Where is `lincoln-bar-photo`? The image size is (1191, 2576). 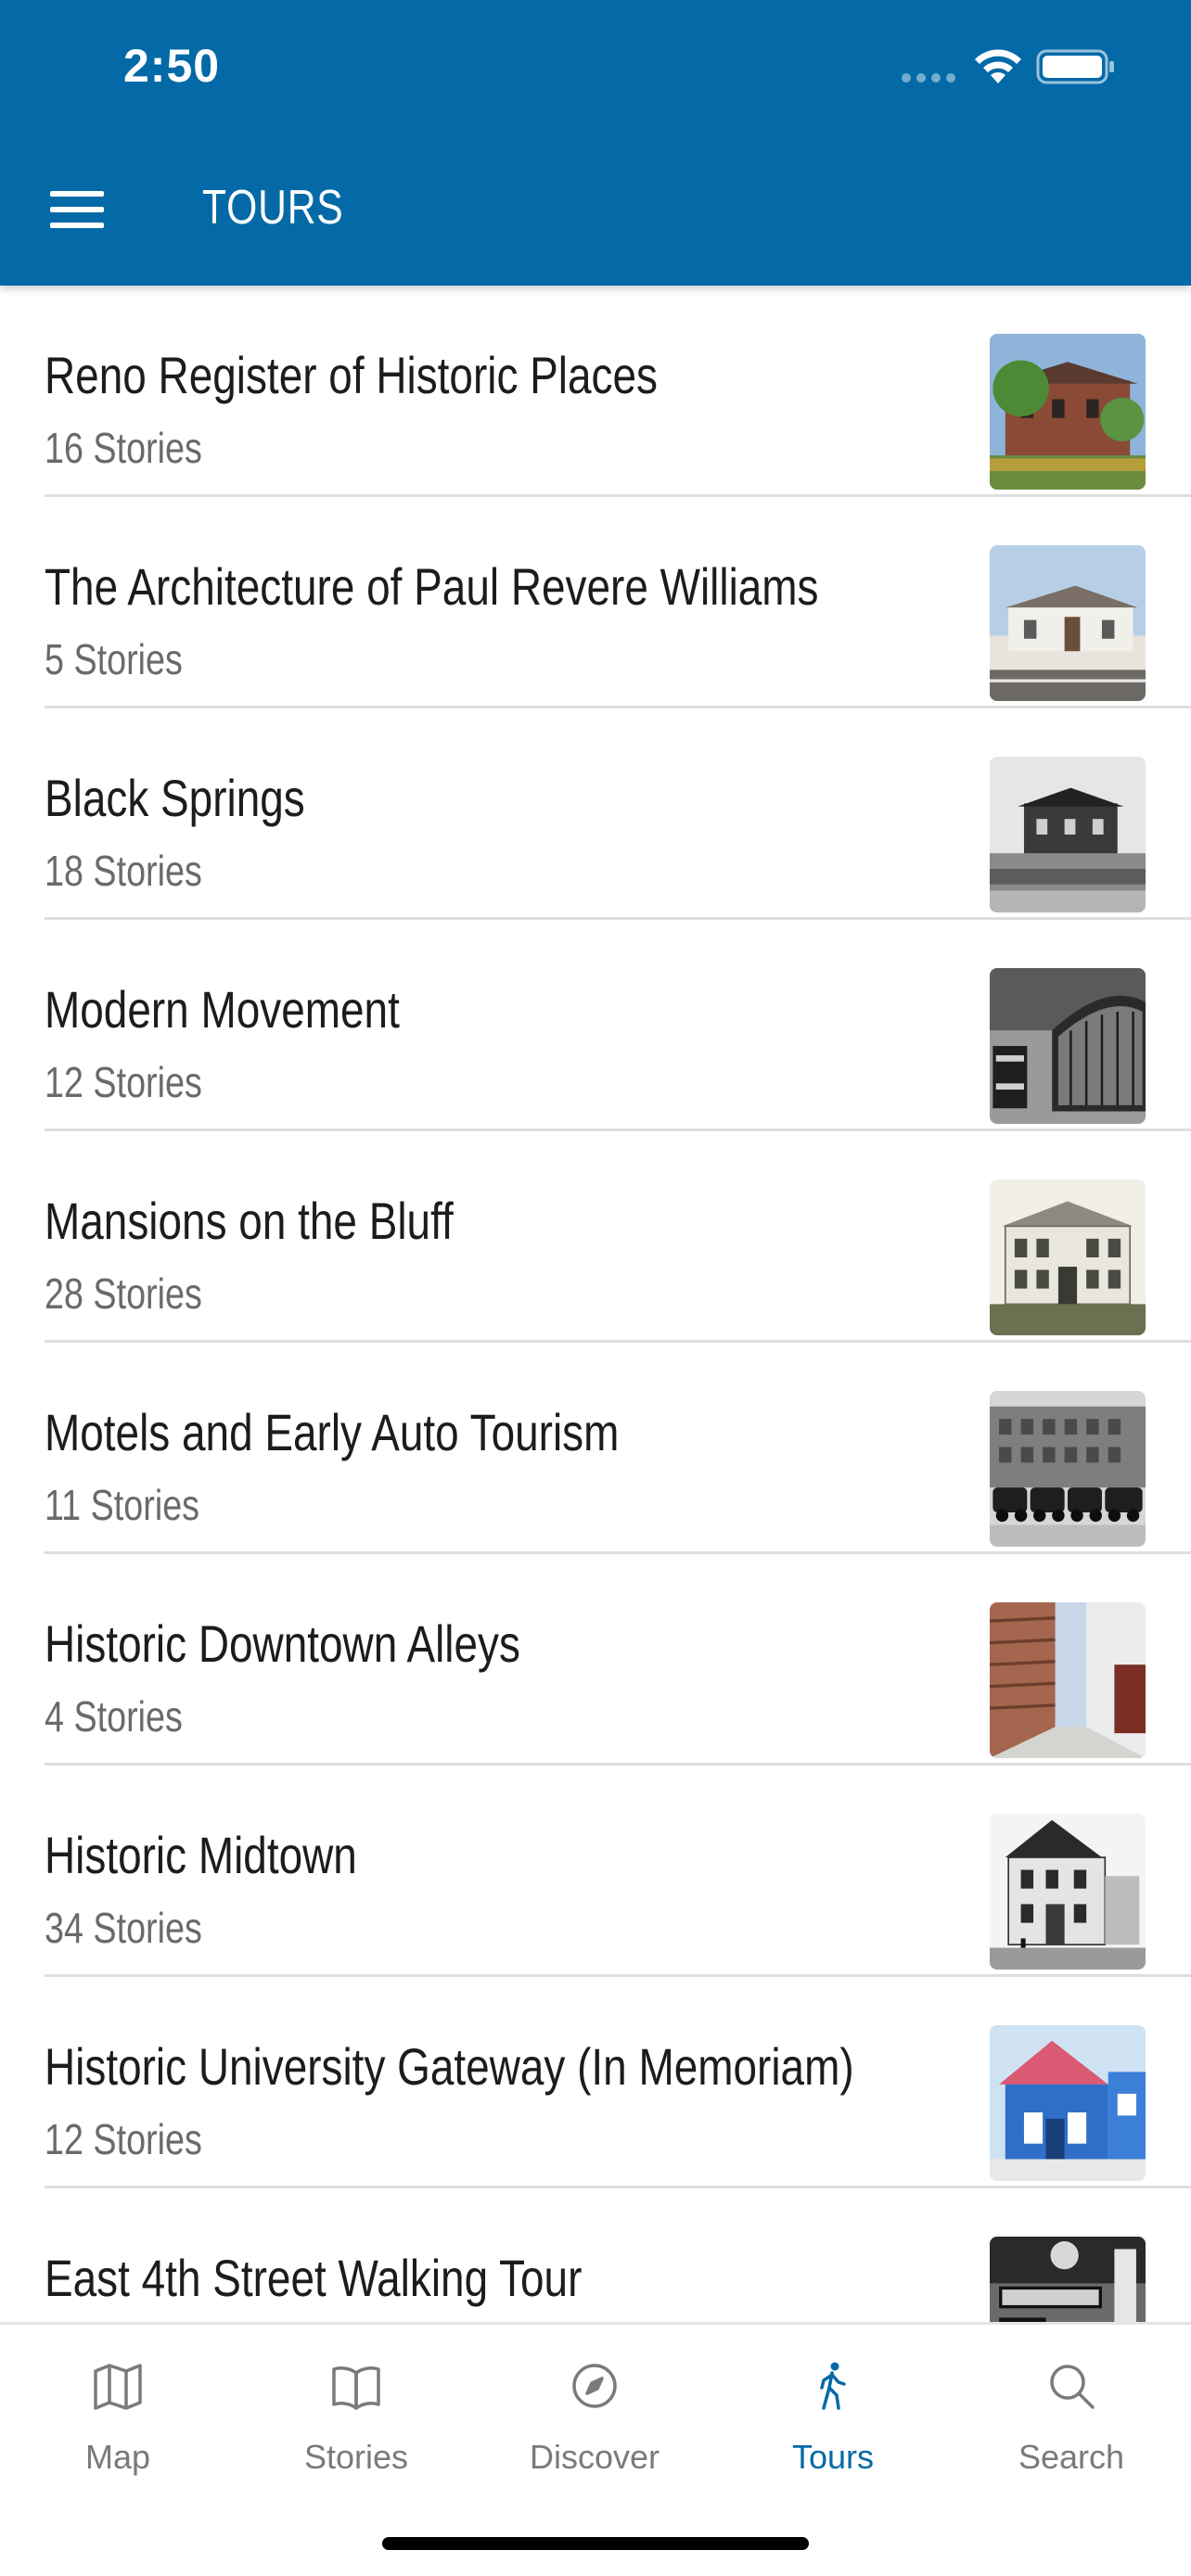
lincoln-bar-photo is located at coordinates (1068, 2279).